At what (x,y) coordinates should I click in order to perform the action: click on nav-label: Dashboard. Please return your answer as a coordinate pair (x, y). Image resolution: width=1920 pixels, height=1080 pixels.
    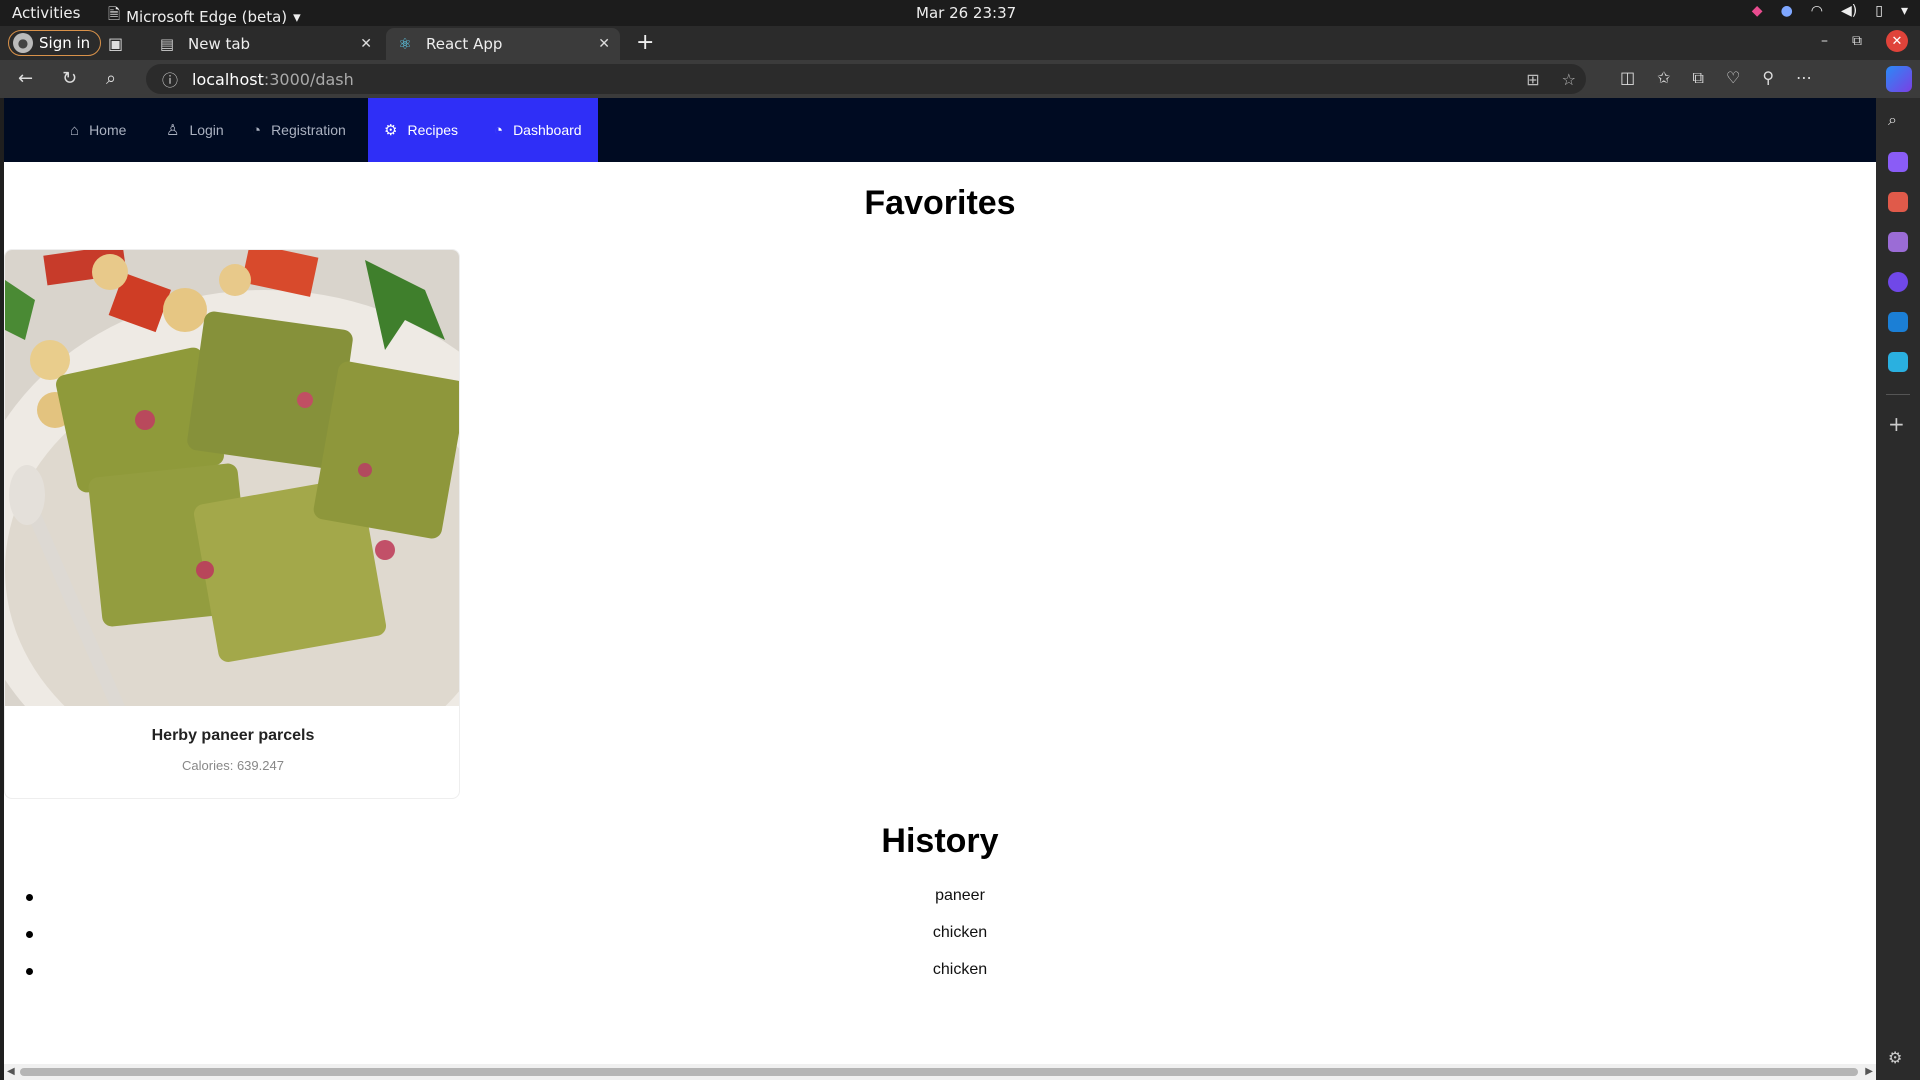
    Looking at the image, I should click on (547, 130).